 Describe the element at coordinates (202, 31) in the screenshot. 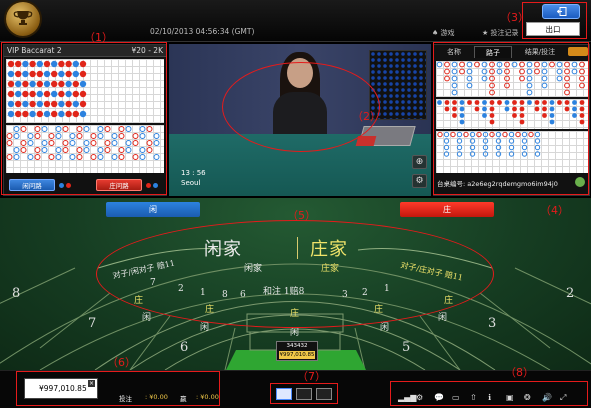

I see `datetime-display: 02/10/2013 04:56:34 (GMT)` at that location.